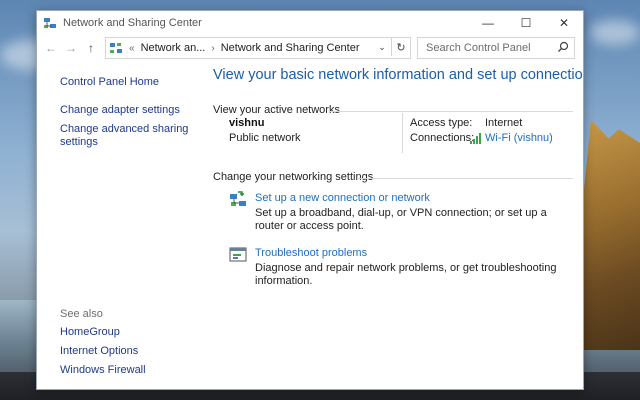 The width and height of the screenshot is (640, 400). Describe the element at coordinates (310, 23) in the screenshot. I see `title-bar: Network and Sharing Center — ☐ ✕` at that location.